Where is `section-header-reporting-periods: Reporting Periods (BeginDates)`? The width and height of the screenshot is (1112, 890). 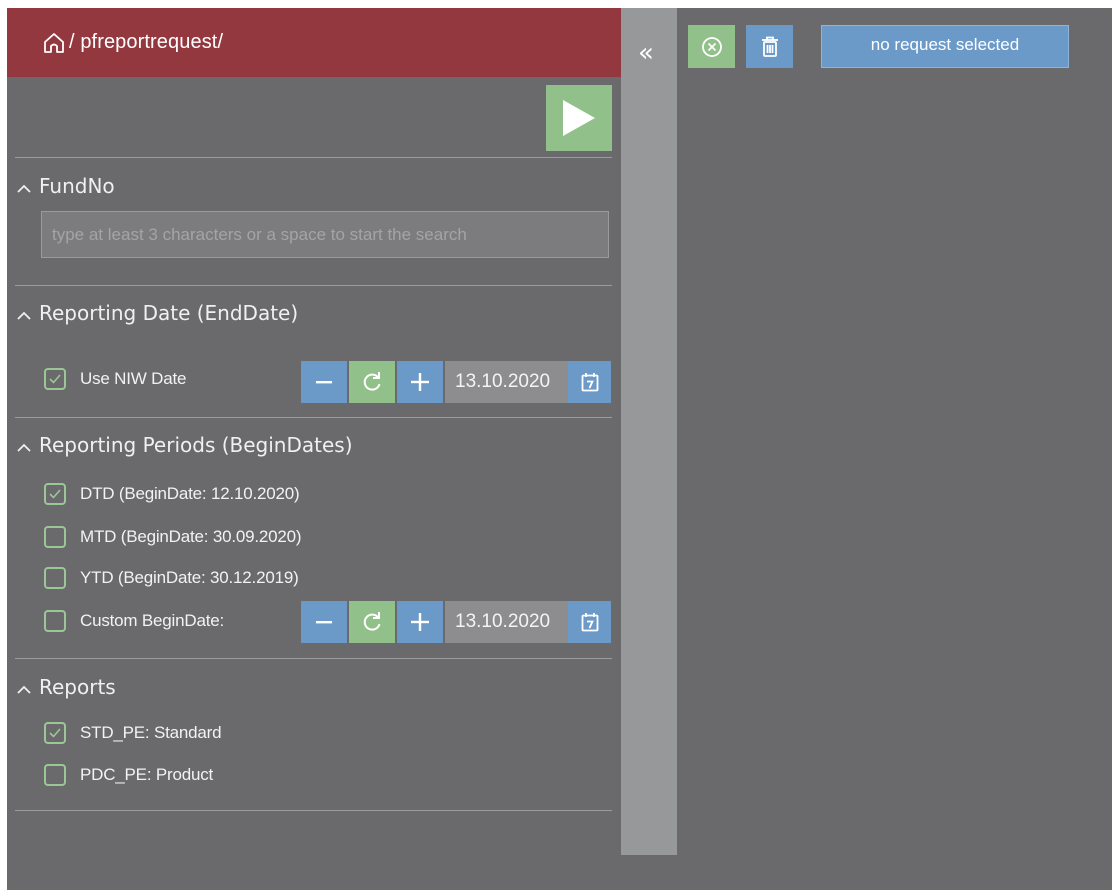 section-header-reporting-periods: Reporting Periods (BeginDates) is located at coordinates (185, 445).